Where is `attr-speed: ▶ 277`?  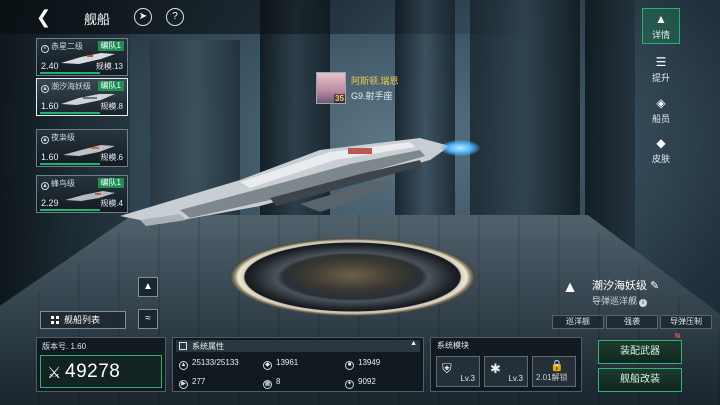 attr-speed: ▶ 277 is located at coordinates (192, 383).